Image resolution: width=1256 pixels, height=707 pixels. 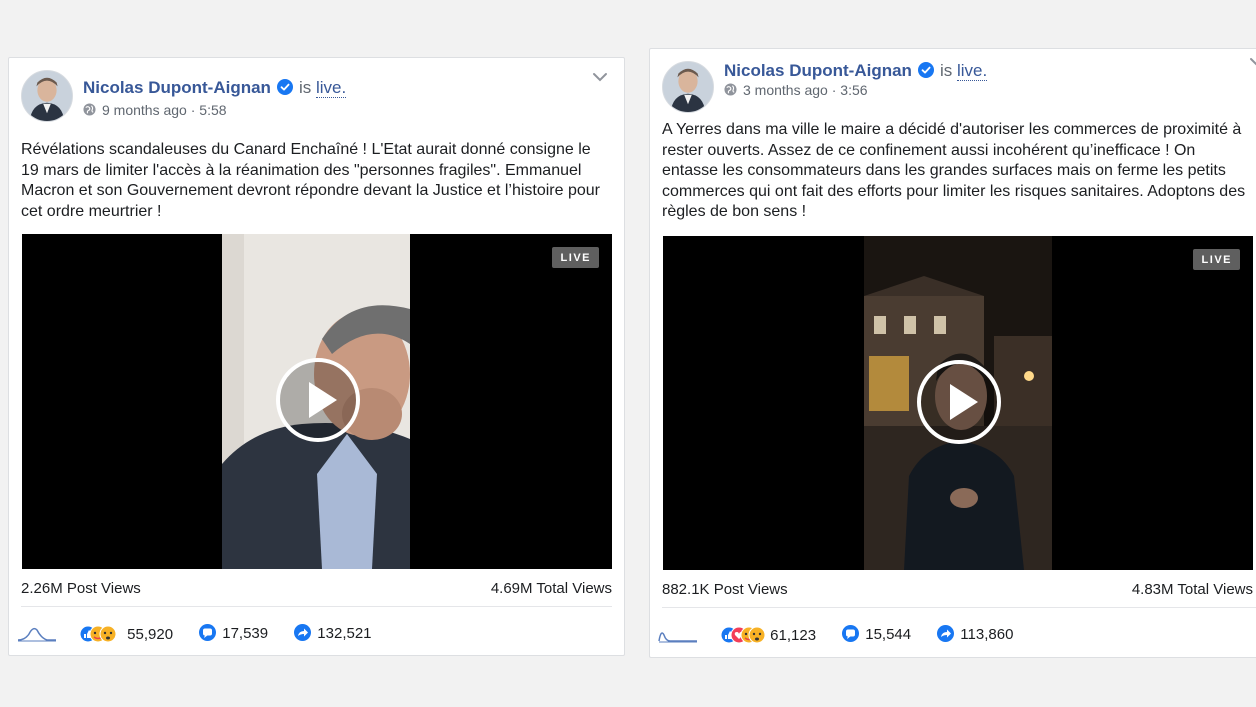 I want to click on shares-number: 113,860, so click(x=987, y=634).